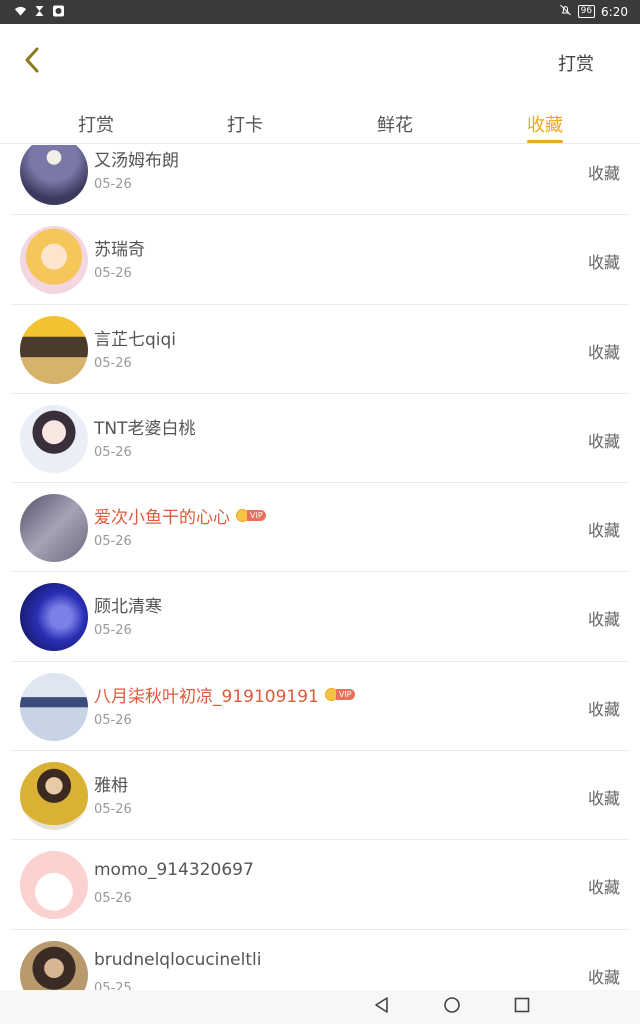  I want to click on status-bar: 96 6:20, so click(320, 12).